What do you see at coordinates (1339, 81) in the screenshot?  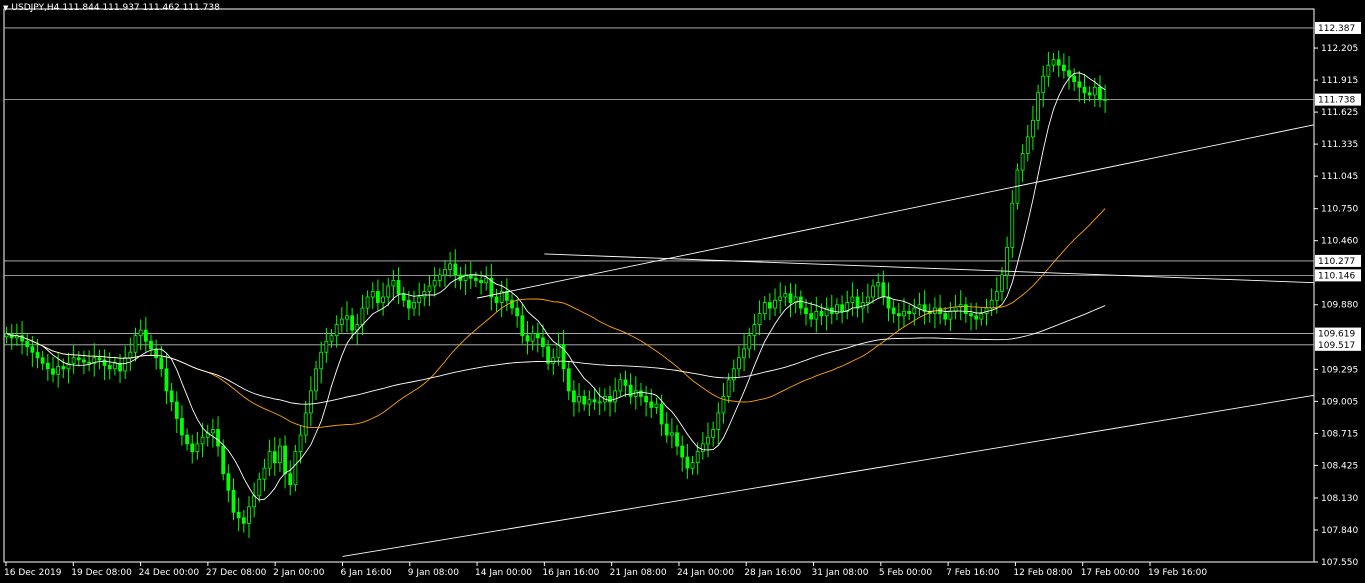 I see `y-tick-label: 111.915` at bounding box center [1339, 81].